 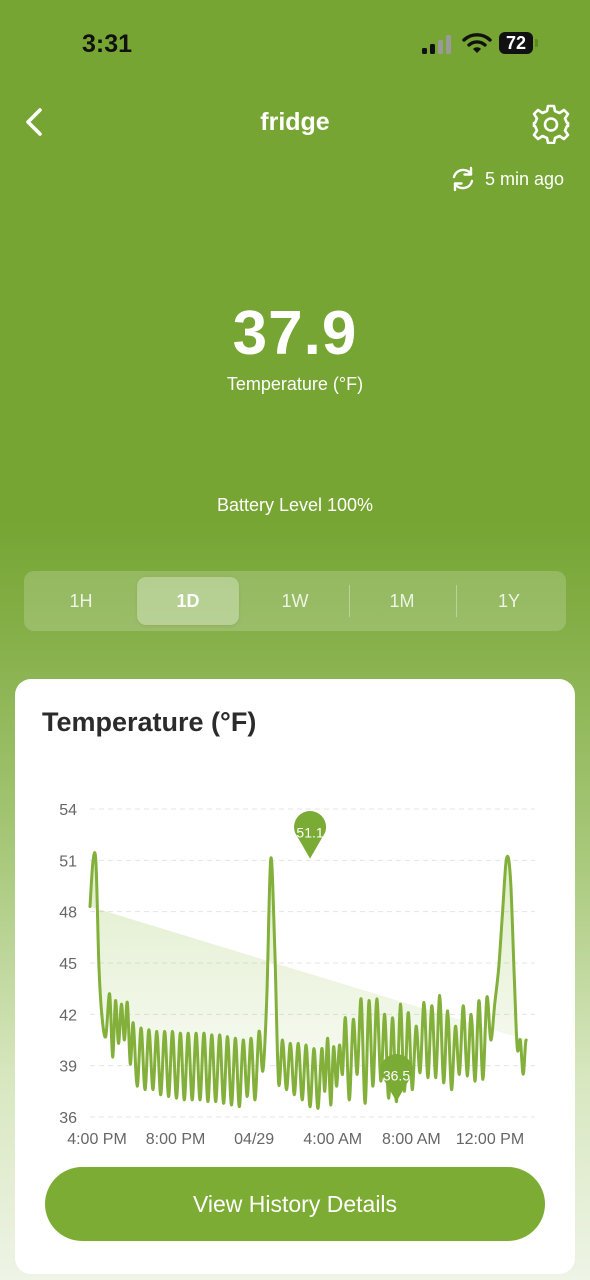 What do you see at coordinates (68, 1067) in the screenshot?
I see `y-tick-label: 39` at bounding box center [68, 1067].